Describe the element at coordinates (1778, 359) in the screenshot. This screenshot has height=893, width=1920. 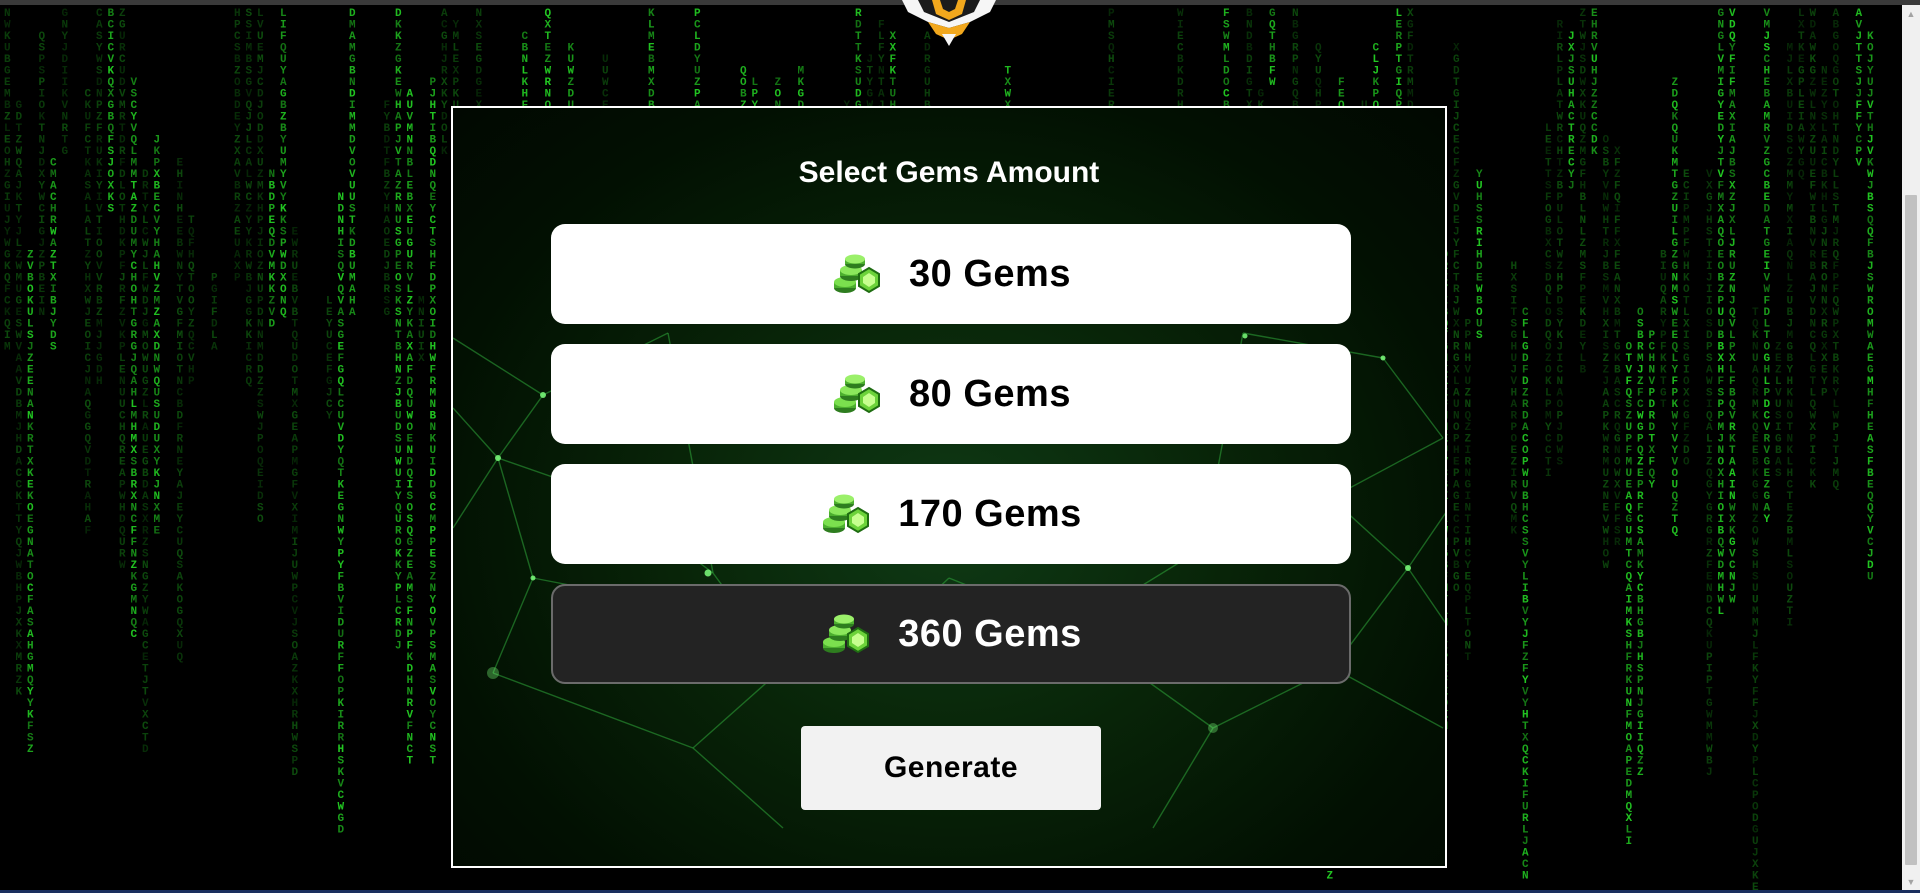
I see `matrix-glyph: E` at that location.